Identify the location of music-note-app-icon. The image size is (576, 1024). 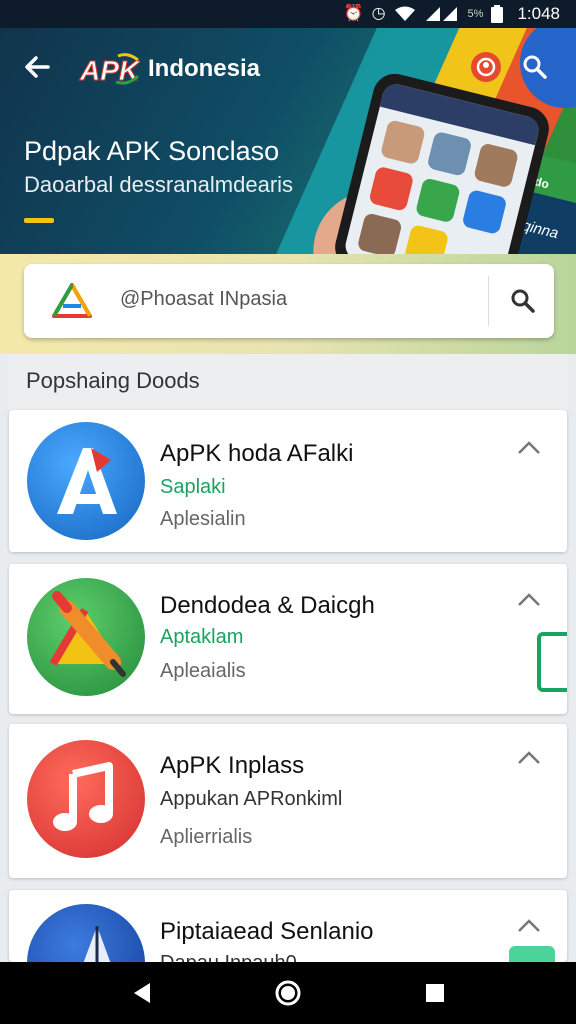
(86, 799).